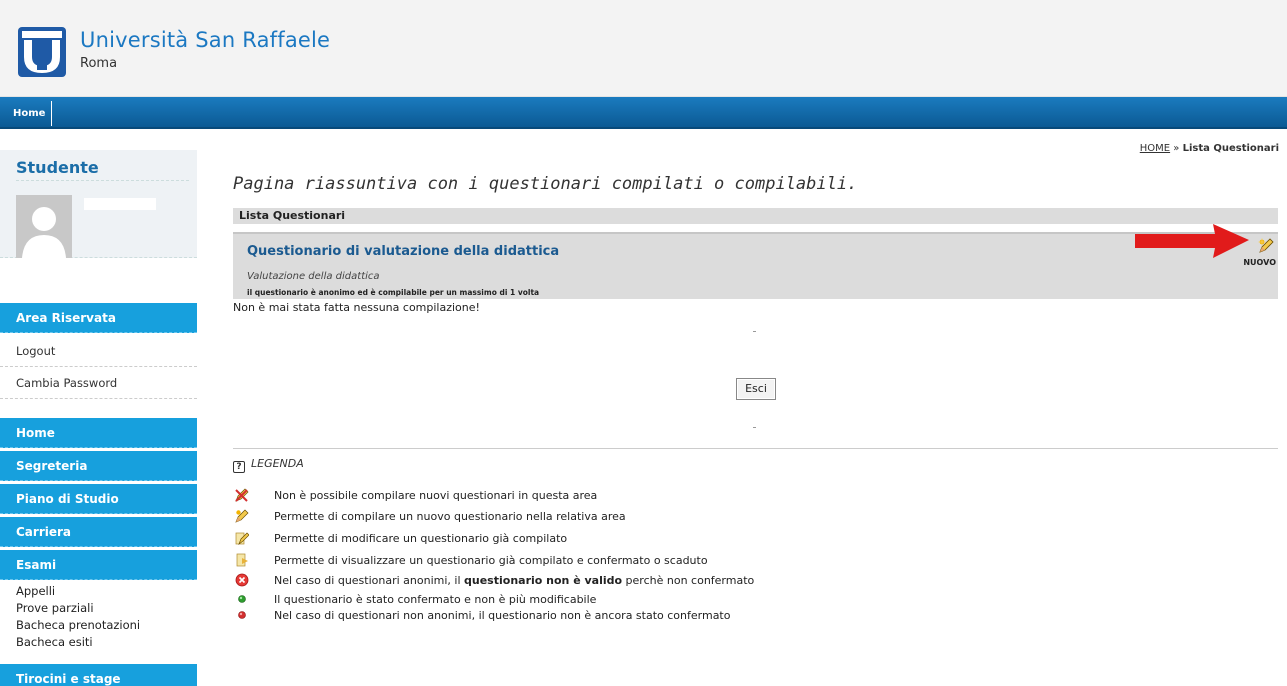  Describe the element at coordinates (756, 389) in the screenshot. I see `exit-button: Esci` at that location.